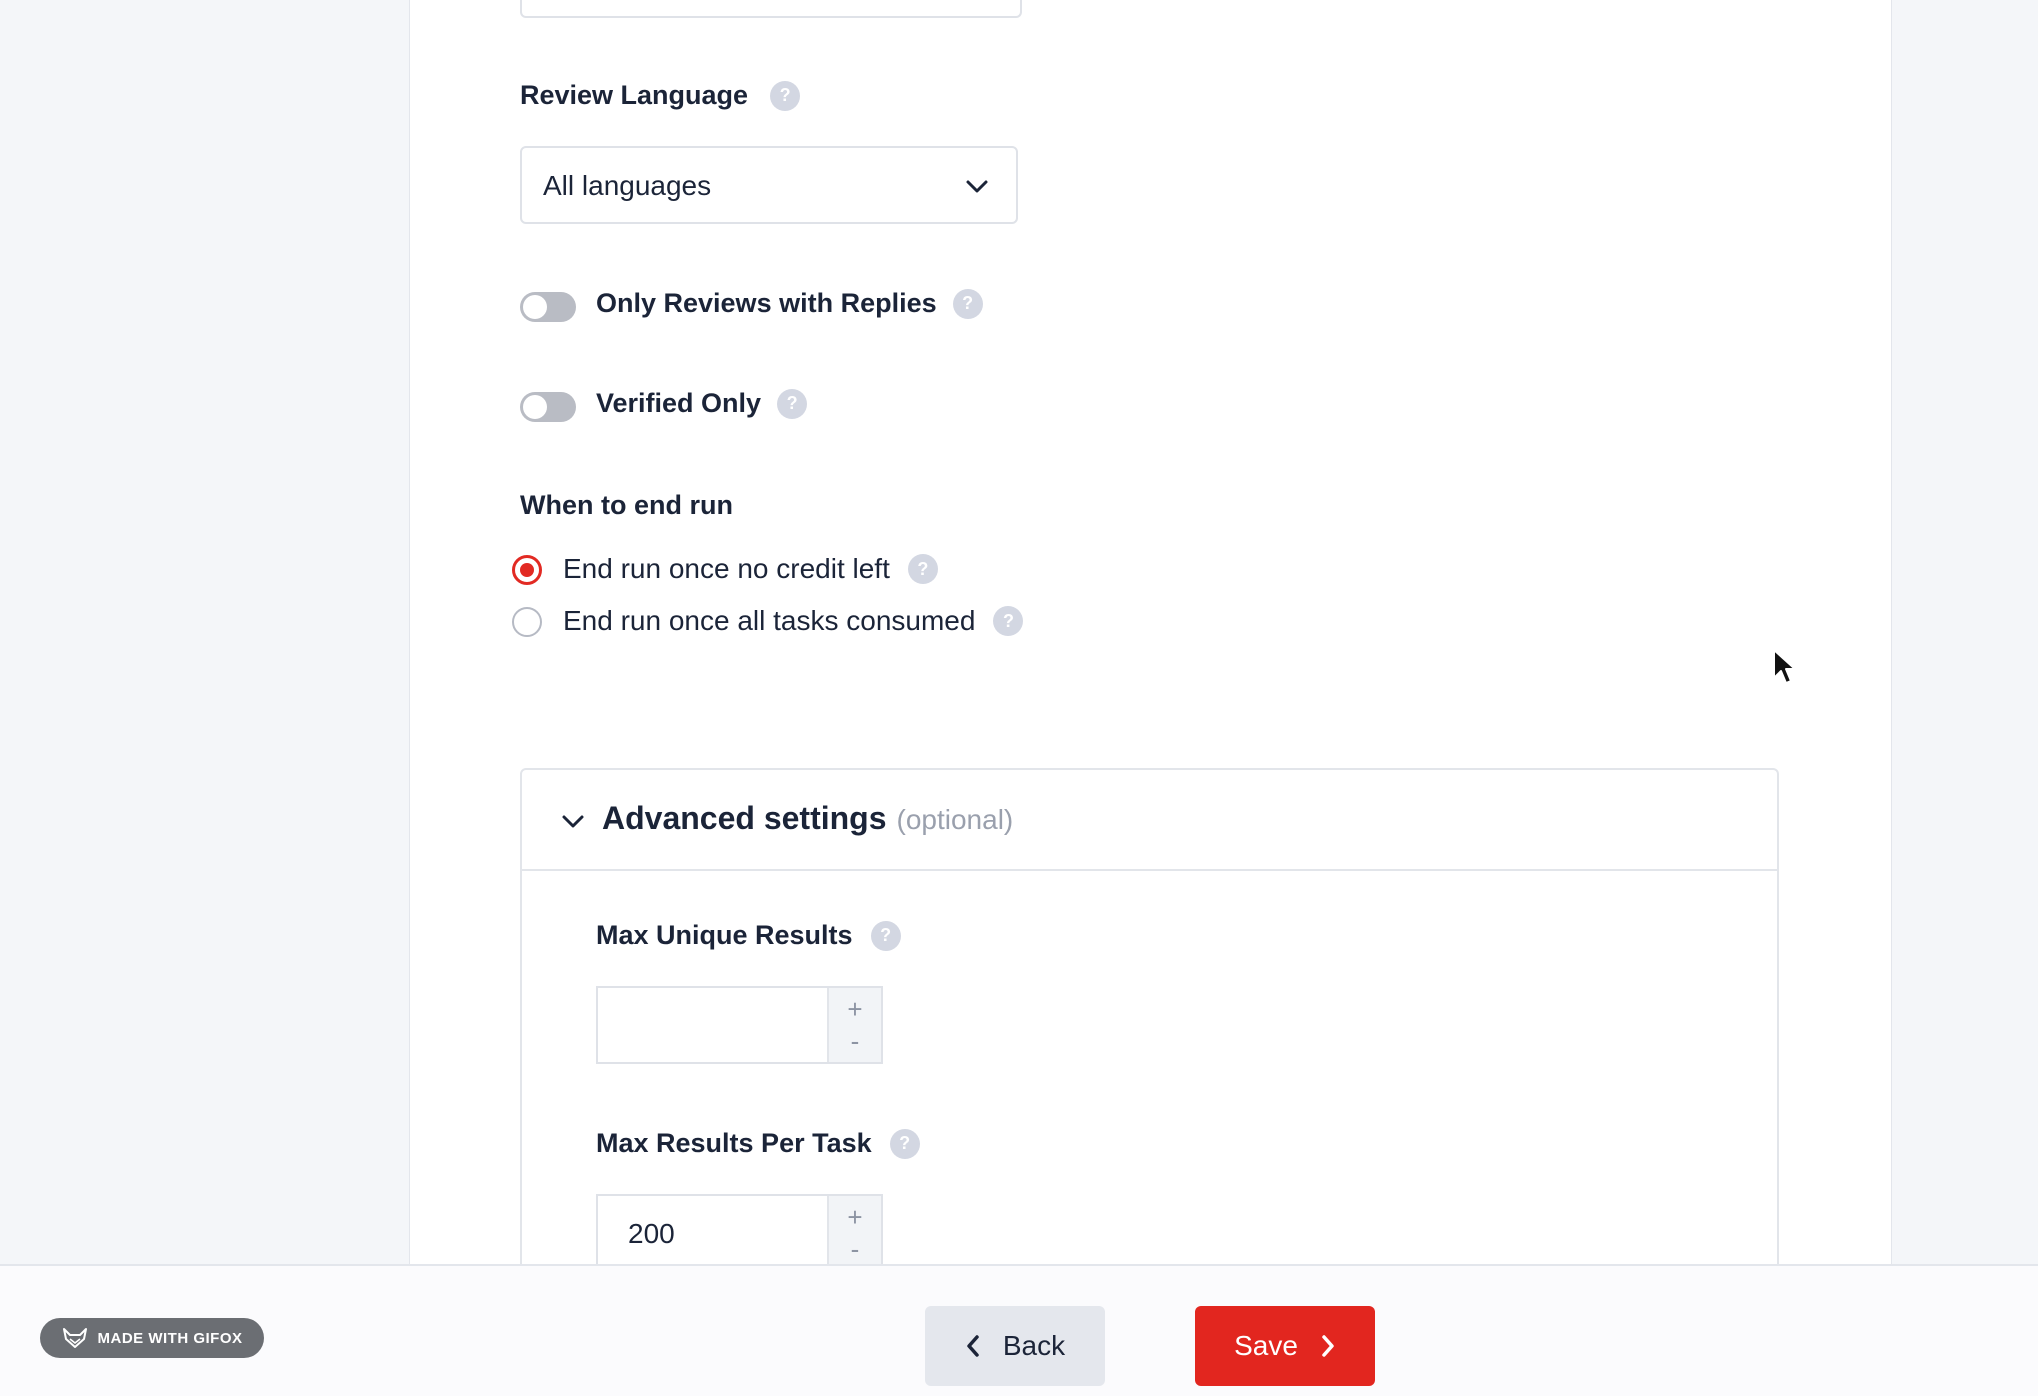  Describe the element at coordinates (769, 621) in the screenshot. I see `end-run-tasks-consumed-label: End run once all tasks consumed` at that location.